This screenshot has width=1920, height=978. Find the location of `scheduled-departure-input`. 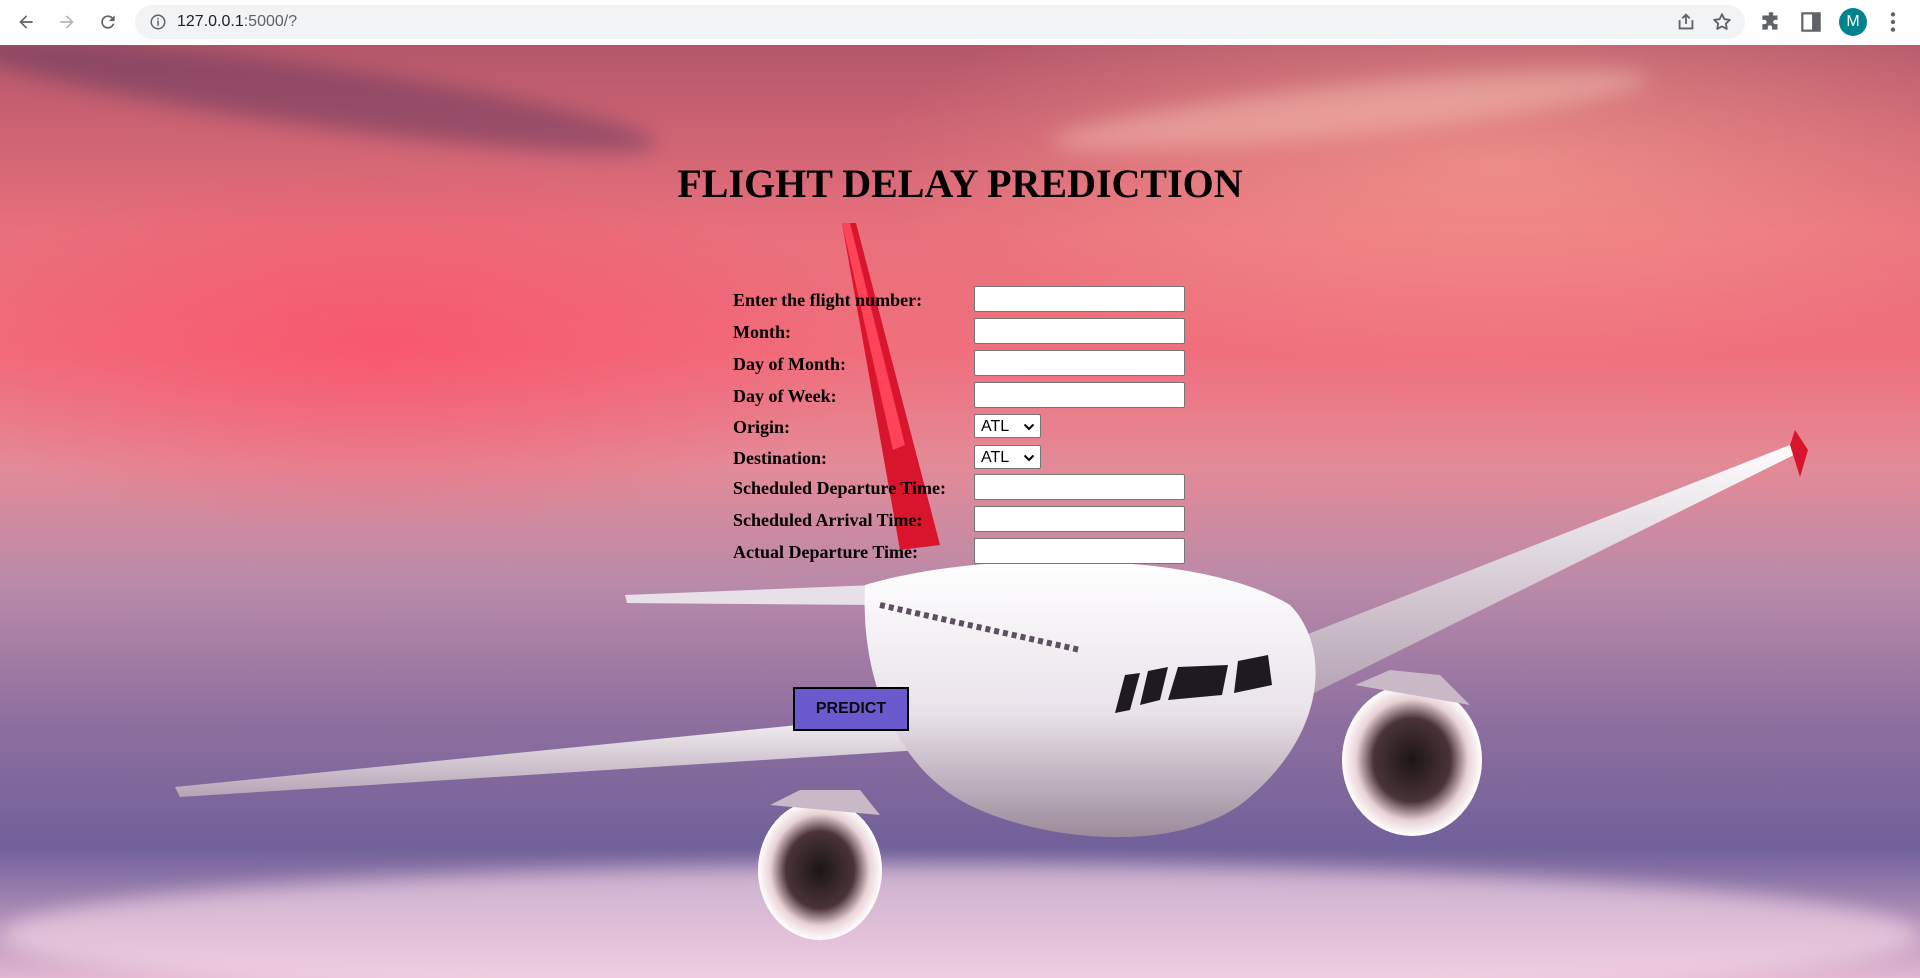

scheduled-departure-input is located at coordinates (1079, 487).